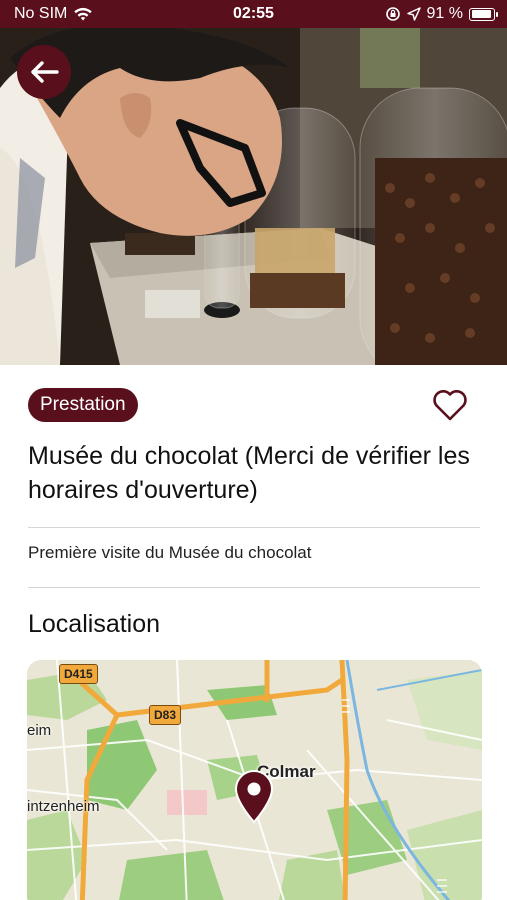 The height and width of the screenshot is (900, 507). What do you see at coordinates (170, 552) in the screenshot?
I see `description-text: Première visite du Musée du chocolat` at bounding box center [170, 552].